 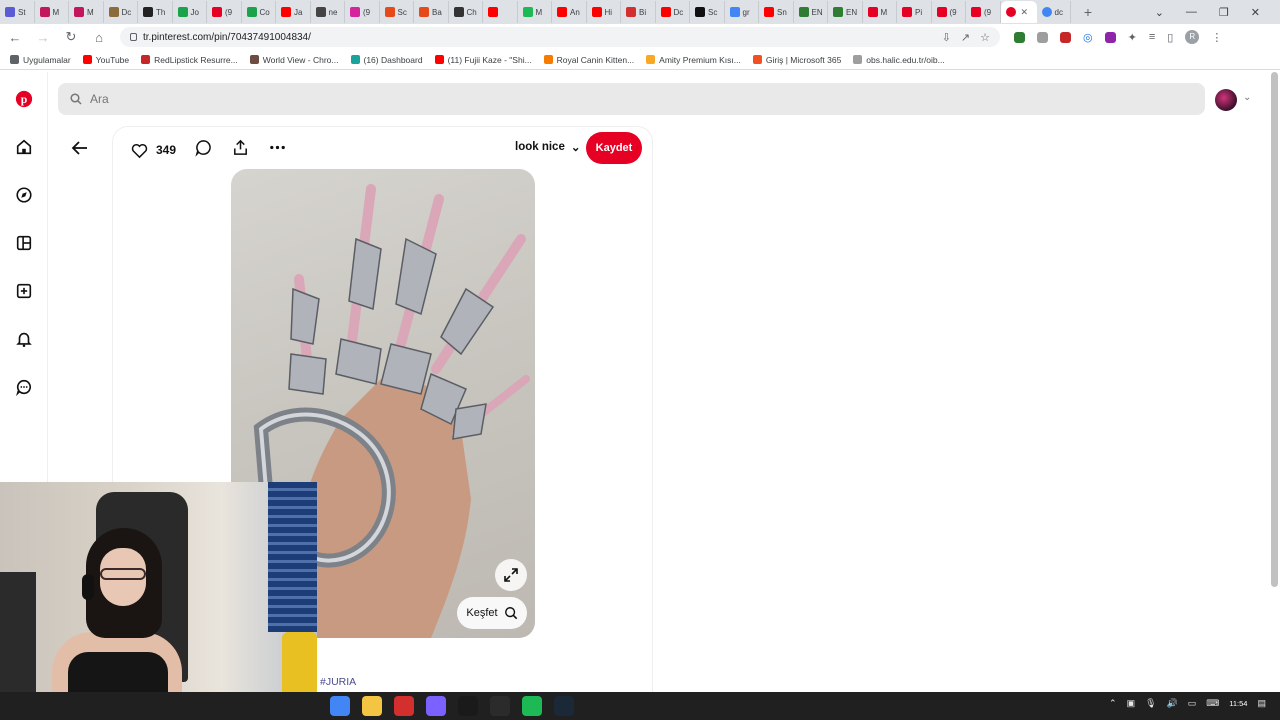 What do you see at coordinates (631, 99) in the screenshot?
I see `search-input: Ara` at bounding box center [631, 99].